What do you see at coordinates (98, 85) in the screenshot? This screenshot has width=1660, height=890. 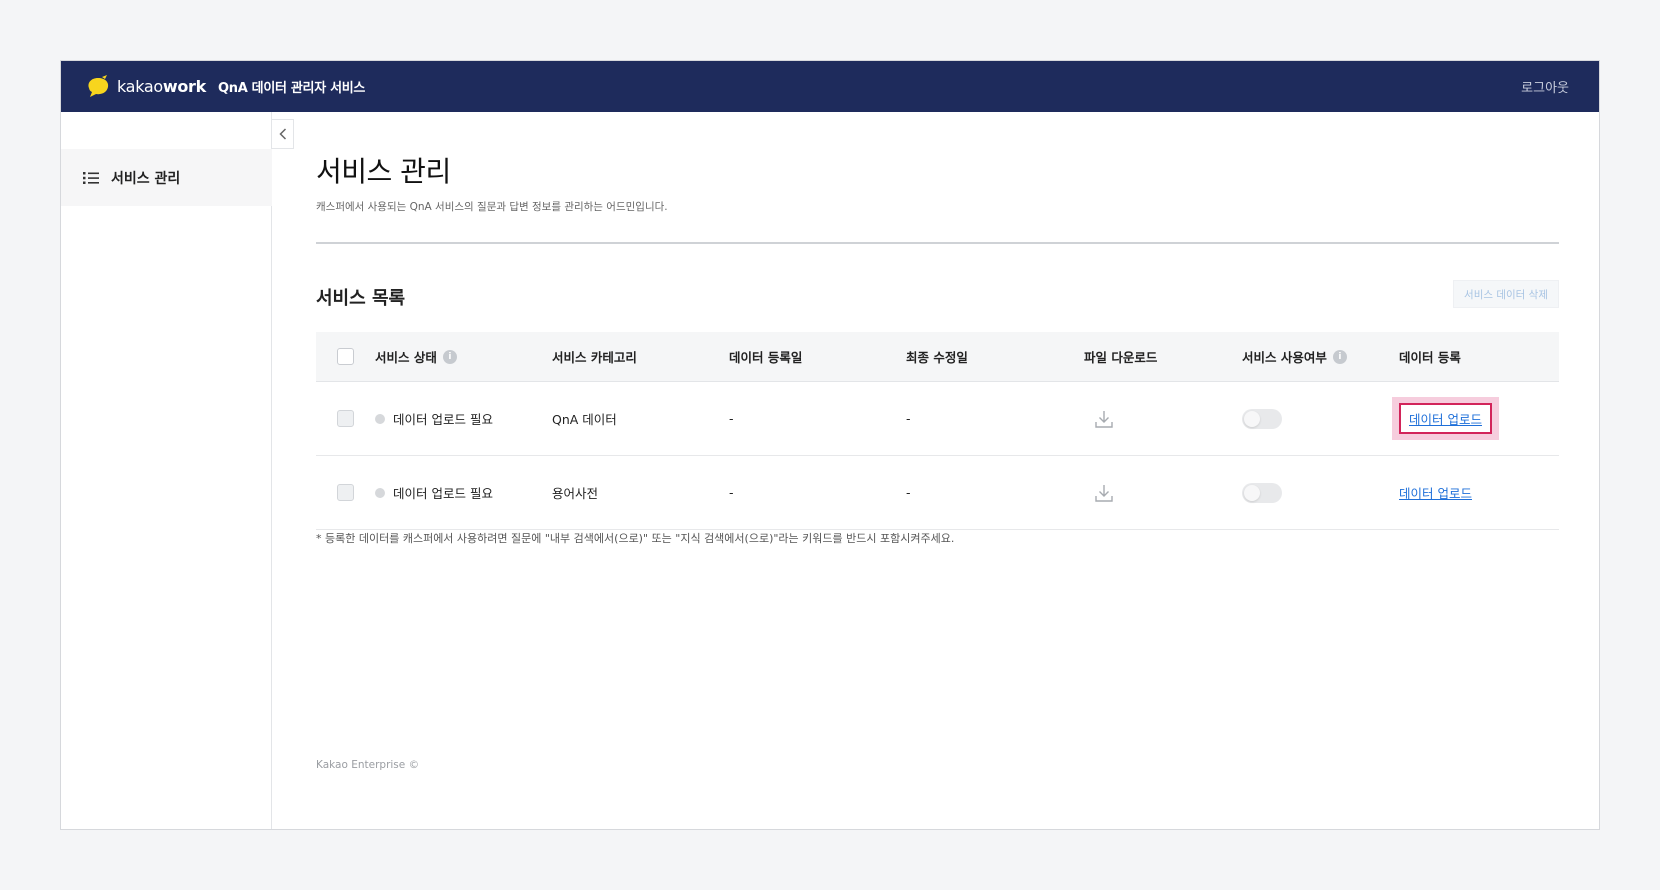 I see `kakao-logo-icon` at bounding box center [98, 85].